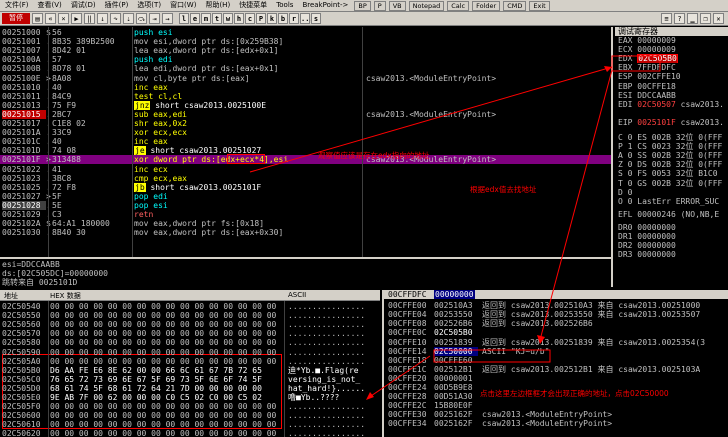 The image size is (728, 437). What do you see at coordinates (250, 18) in the screenshot?
I see `window-letter-button: c` at bounding box center [250, 18].